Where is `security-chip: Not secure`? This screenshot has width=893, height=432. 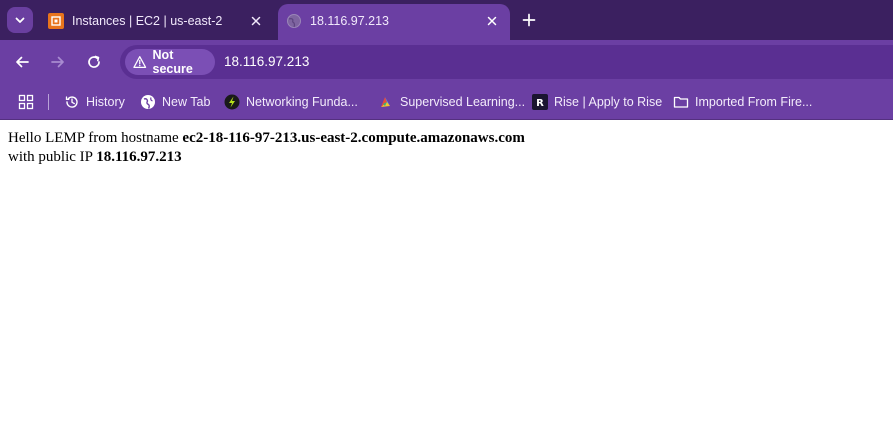 security-chip: Not secure is located at coordinates (170, 62).